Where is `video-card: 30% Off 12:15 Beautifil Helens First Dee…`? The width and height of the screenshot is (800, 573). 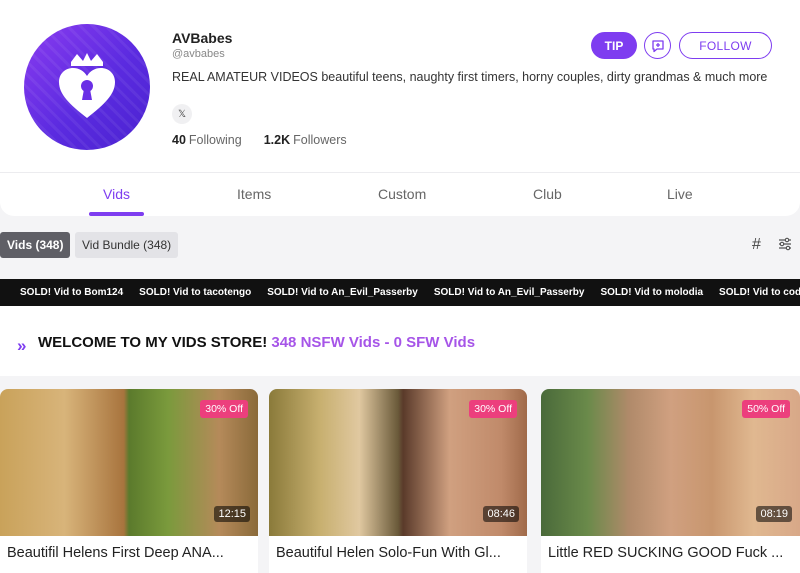
video-card: 30% Off 12:15 Beautifil Helens First Dee… is located at coordinates (129, 481).